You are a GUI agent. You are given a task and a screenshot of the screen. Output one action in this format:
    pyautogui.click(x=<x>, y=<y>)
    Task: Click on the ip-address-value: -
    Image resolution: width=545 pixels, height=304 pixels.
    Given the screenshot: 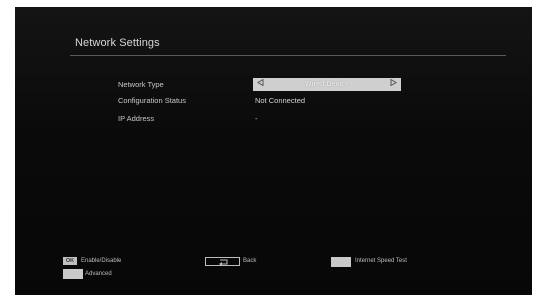 What is the action you would take?
    pyautogui.click(x=256, y=118)
    